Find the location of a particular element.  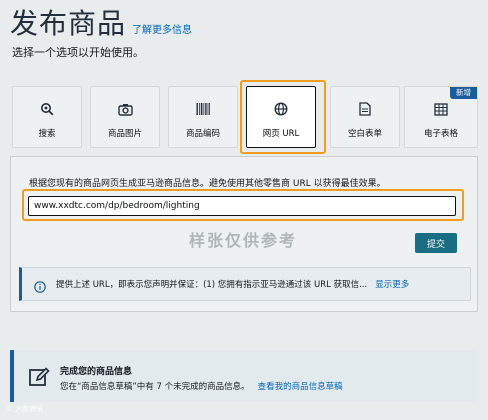

tile-product-code: 商品编码 is located at coordinates (203, 117).